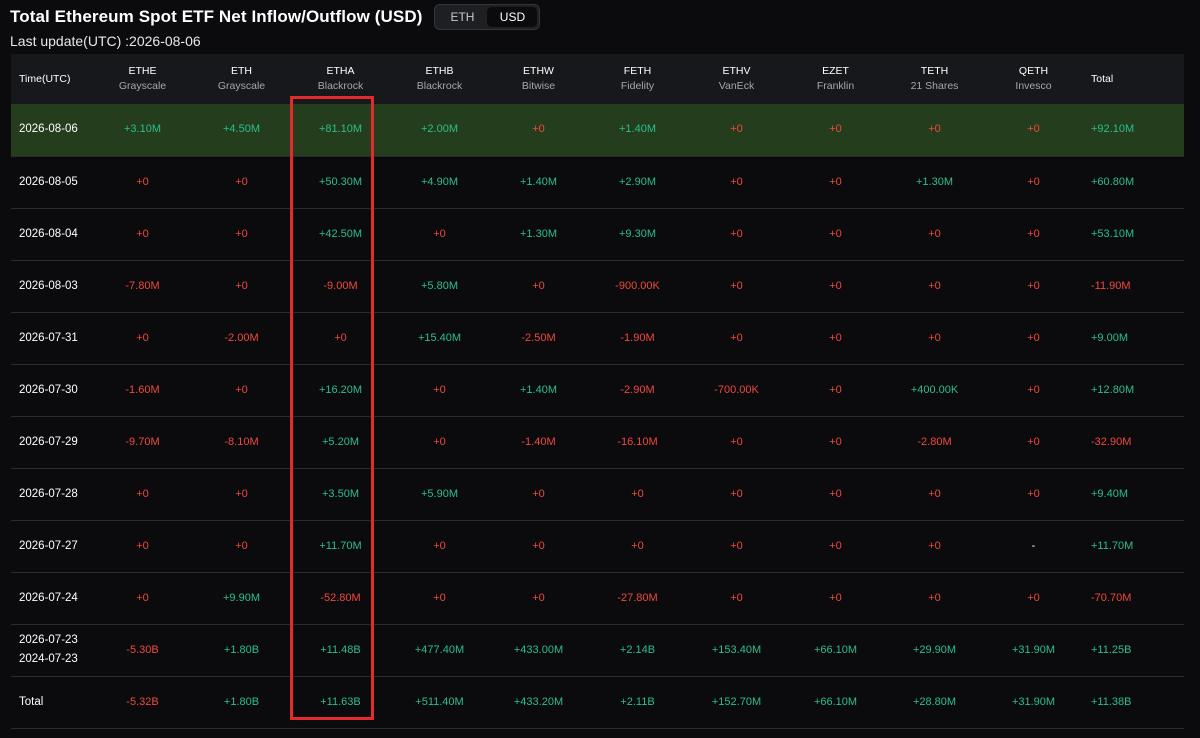  Describe the element at coordinates (142, 441) in the screenshot. I see `cell-ethe: -9.70M` at that location.